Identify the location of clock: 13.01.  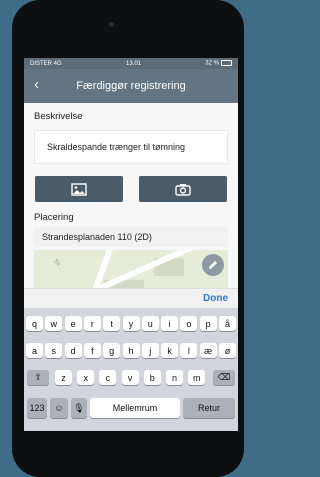
(133, 63).